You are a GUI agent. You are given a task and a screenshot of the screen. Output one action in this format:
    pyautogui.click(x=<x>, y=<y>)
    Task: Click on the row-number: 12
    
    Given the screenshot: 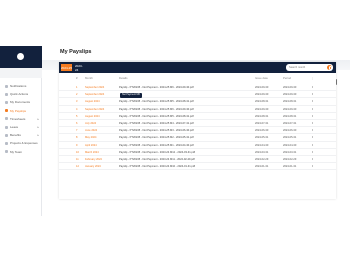 What is the action you would take?
    pyautogui.click(x=77, y=167)
    